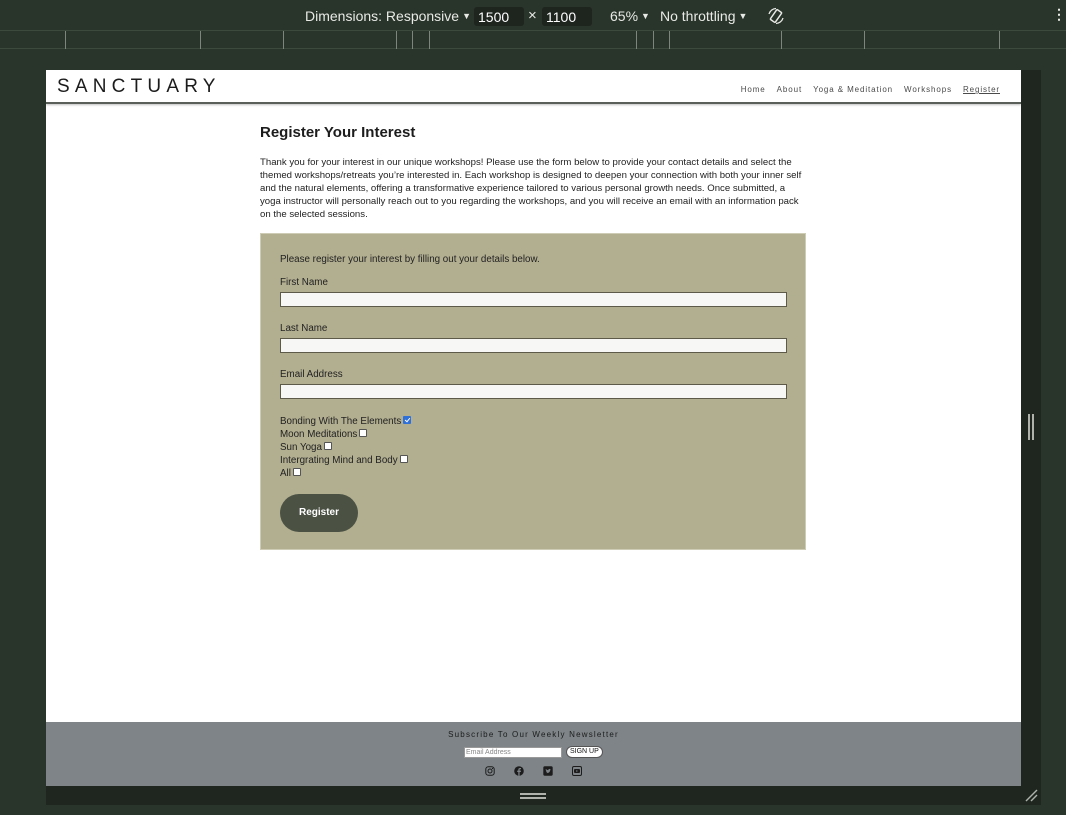 The width and height of the screenshot is (1066, 815). What do you see at coordinates (533, 434) in the screenshot?
I see `workshop-option: Moon Meditations` at bounding box center [533, 434].